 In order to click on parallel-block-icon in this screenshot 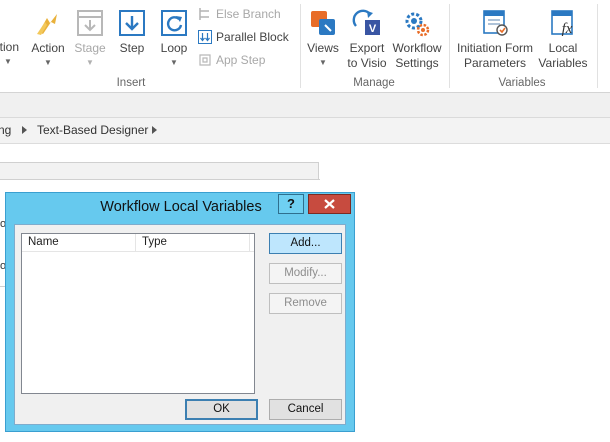, I will do `click(205, 37)`.